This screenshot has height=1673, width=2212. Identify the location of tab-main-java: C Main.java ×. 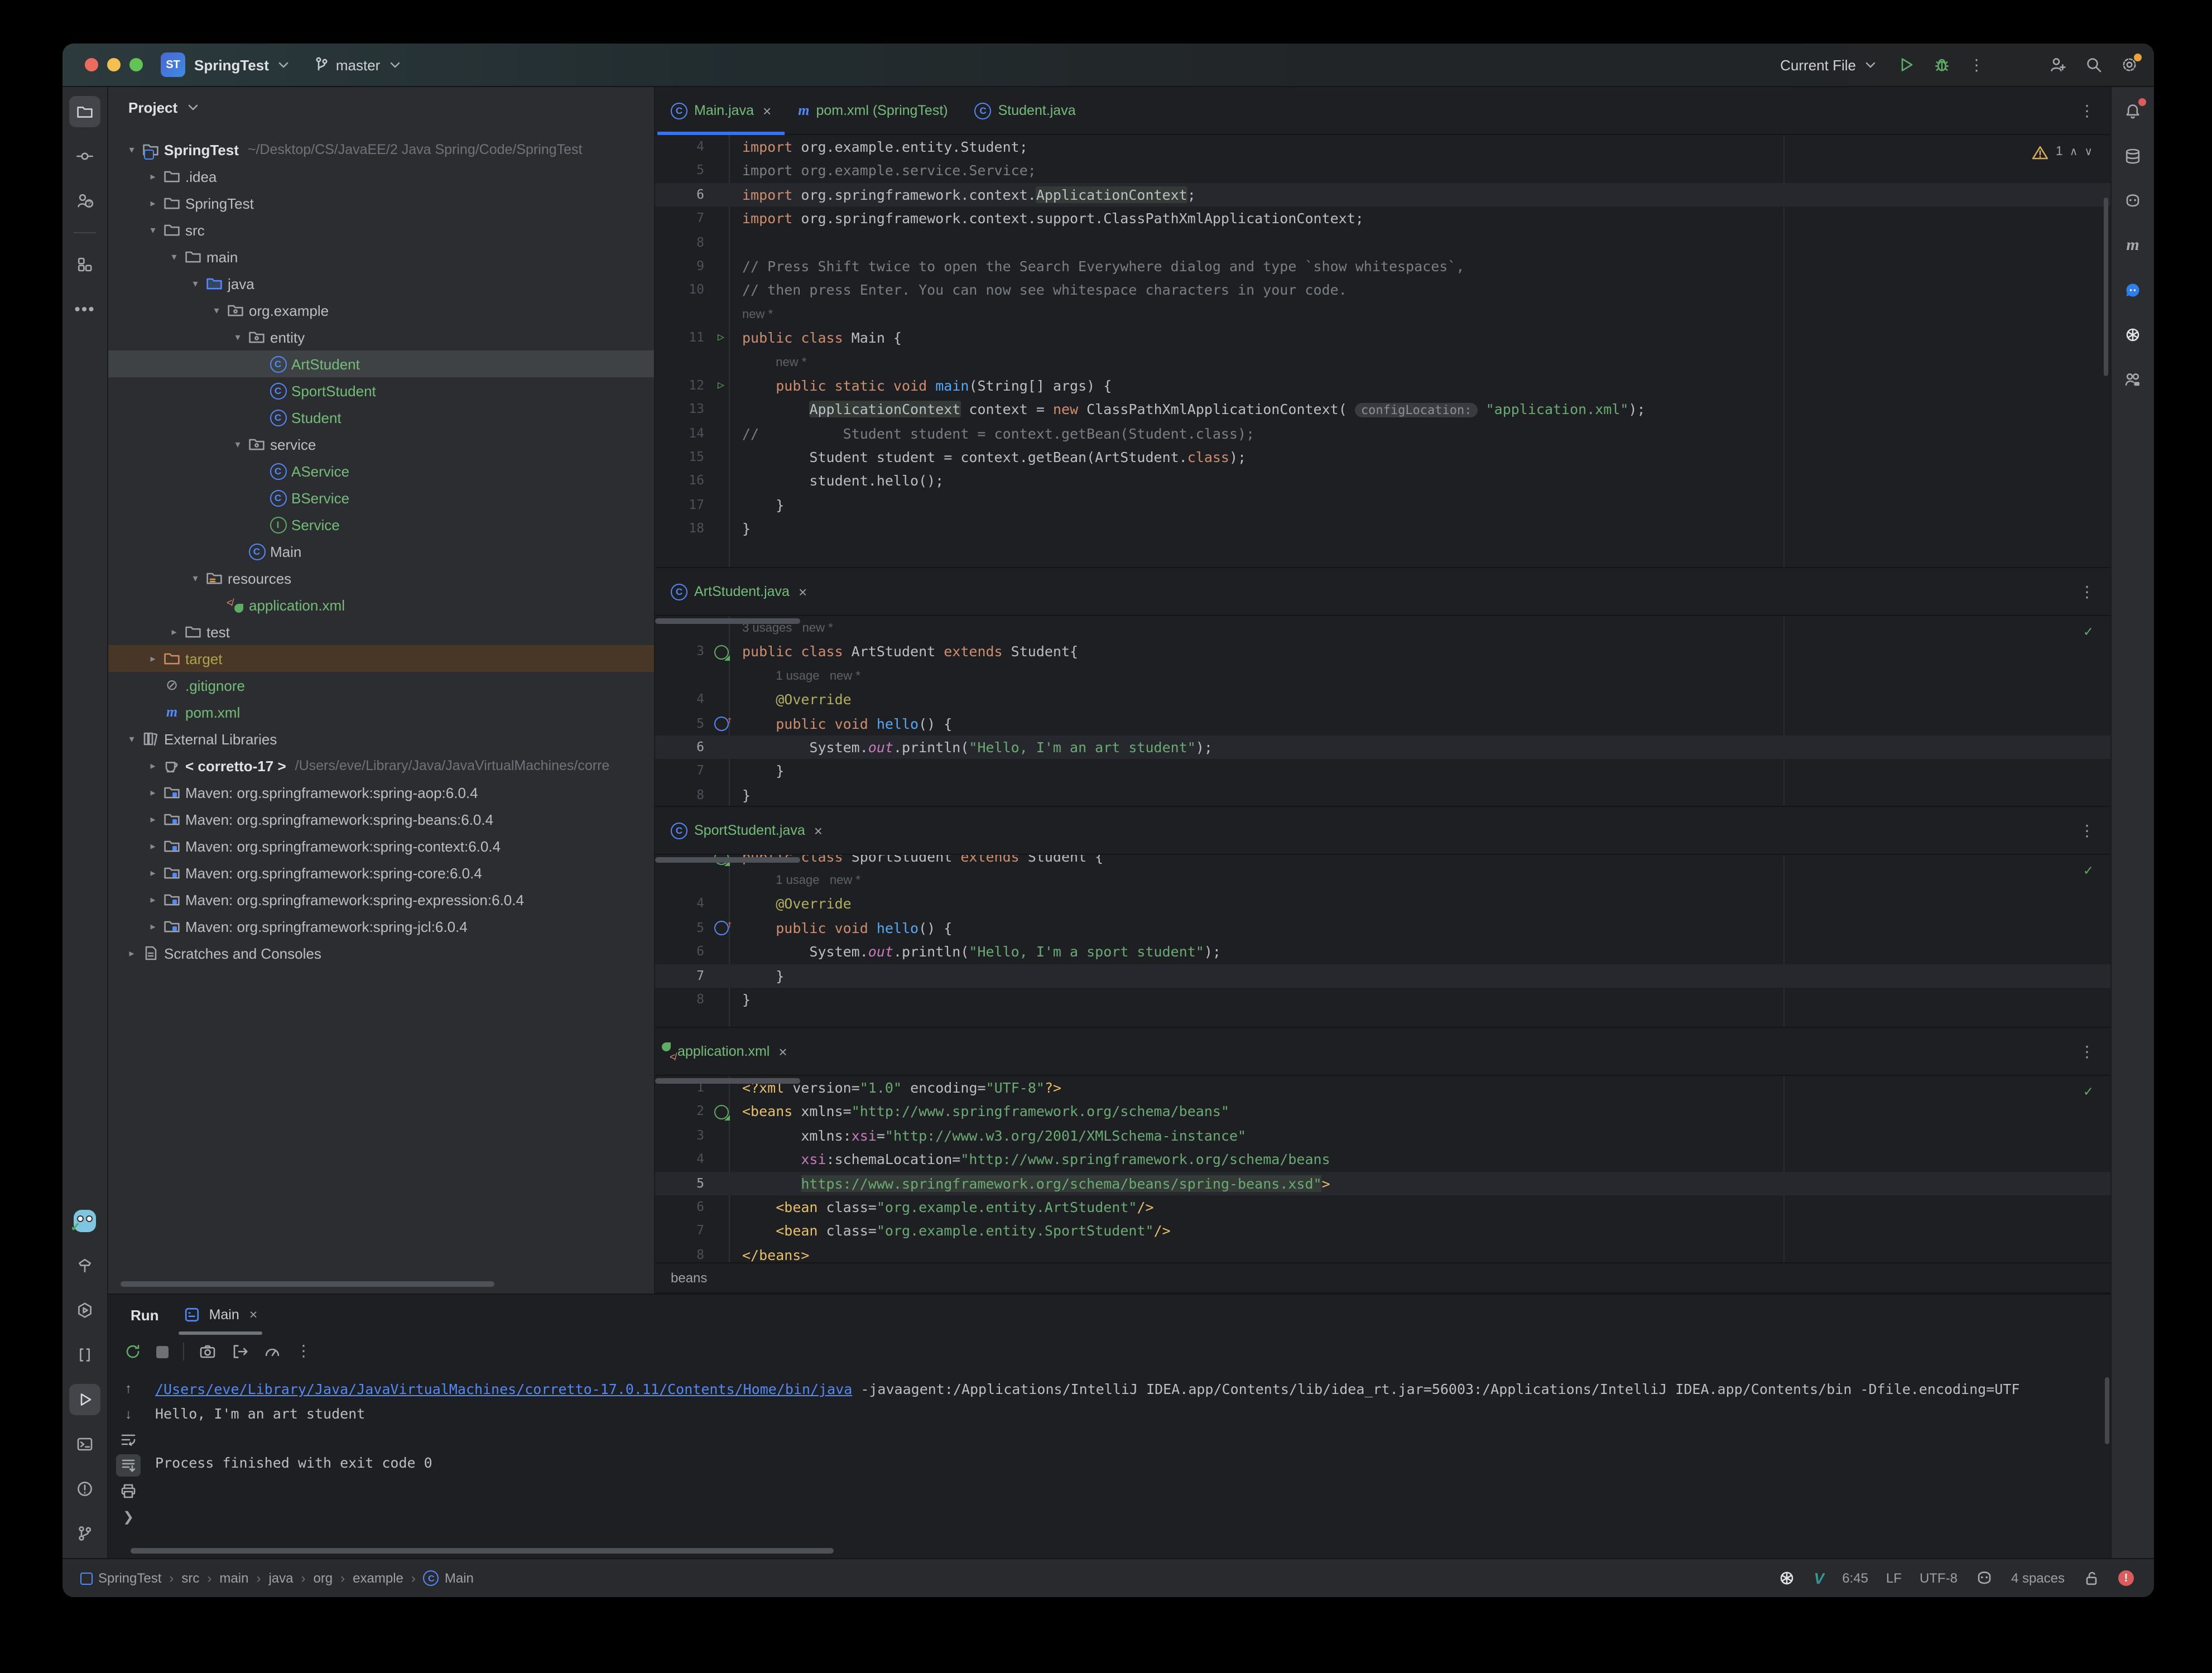
(721, 111).